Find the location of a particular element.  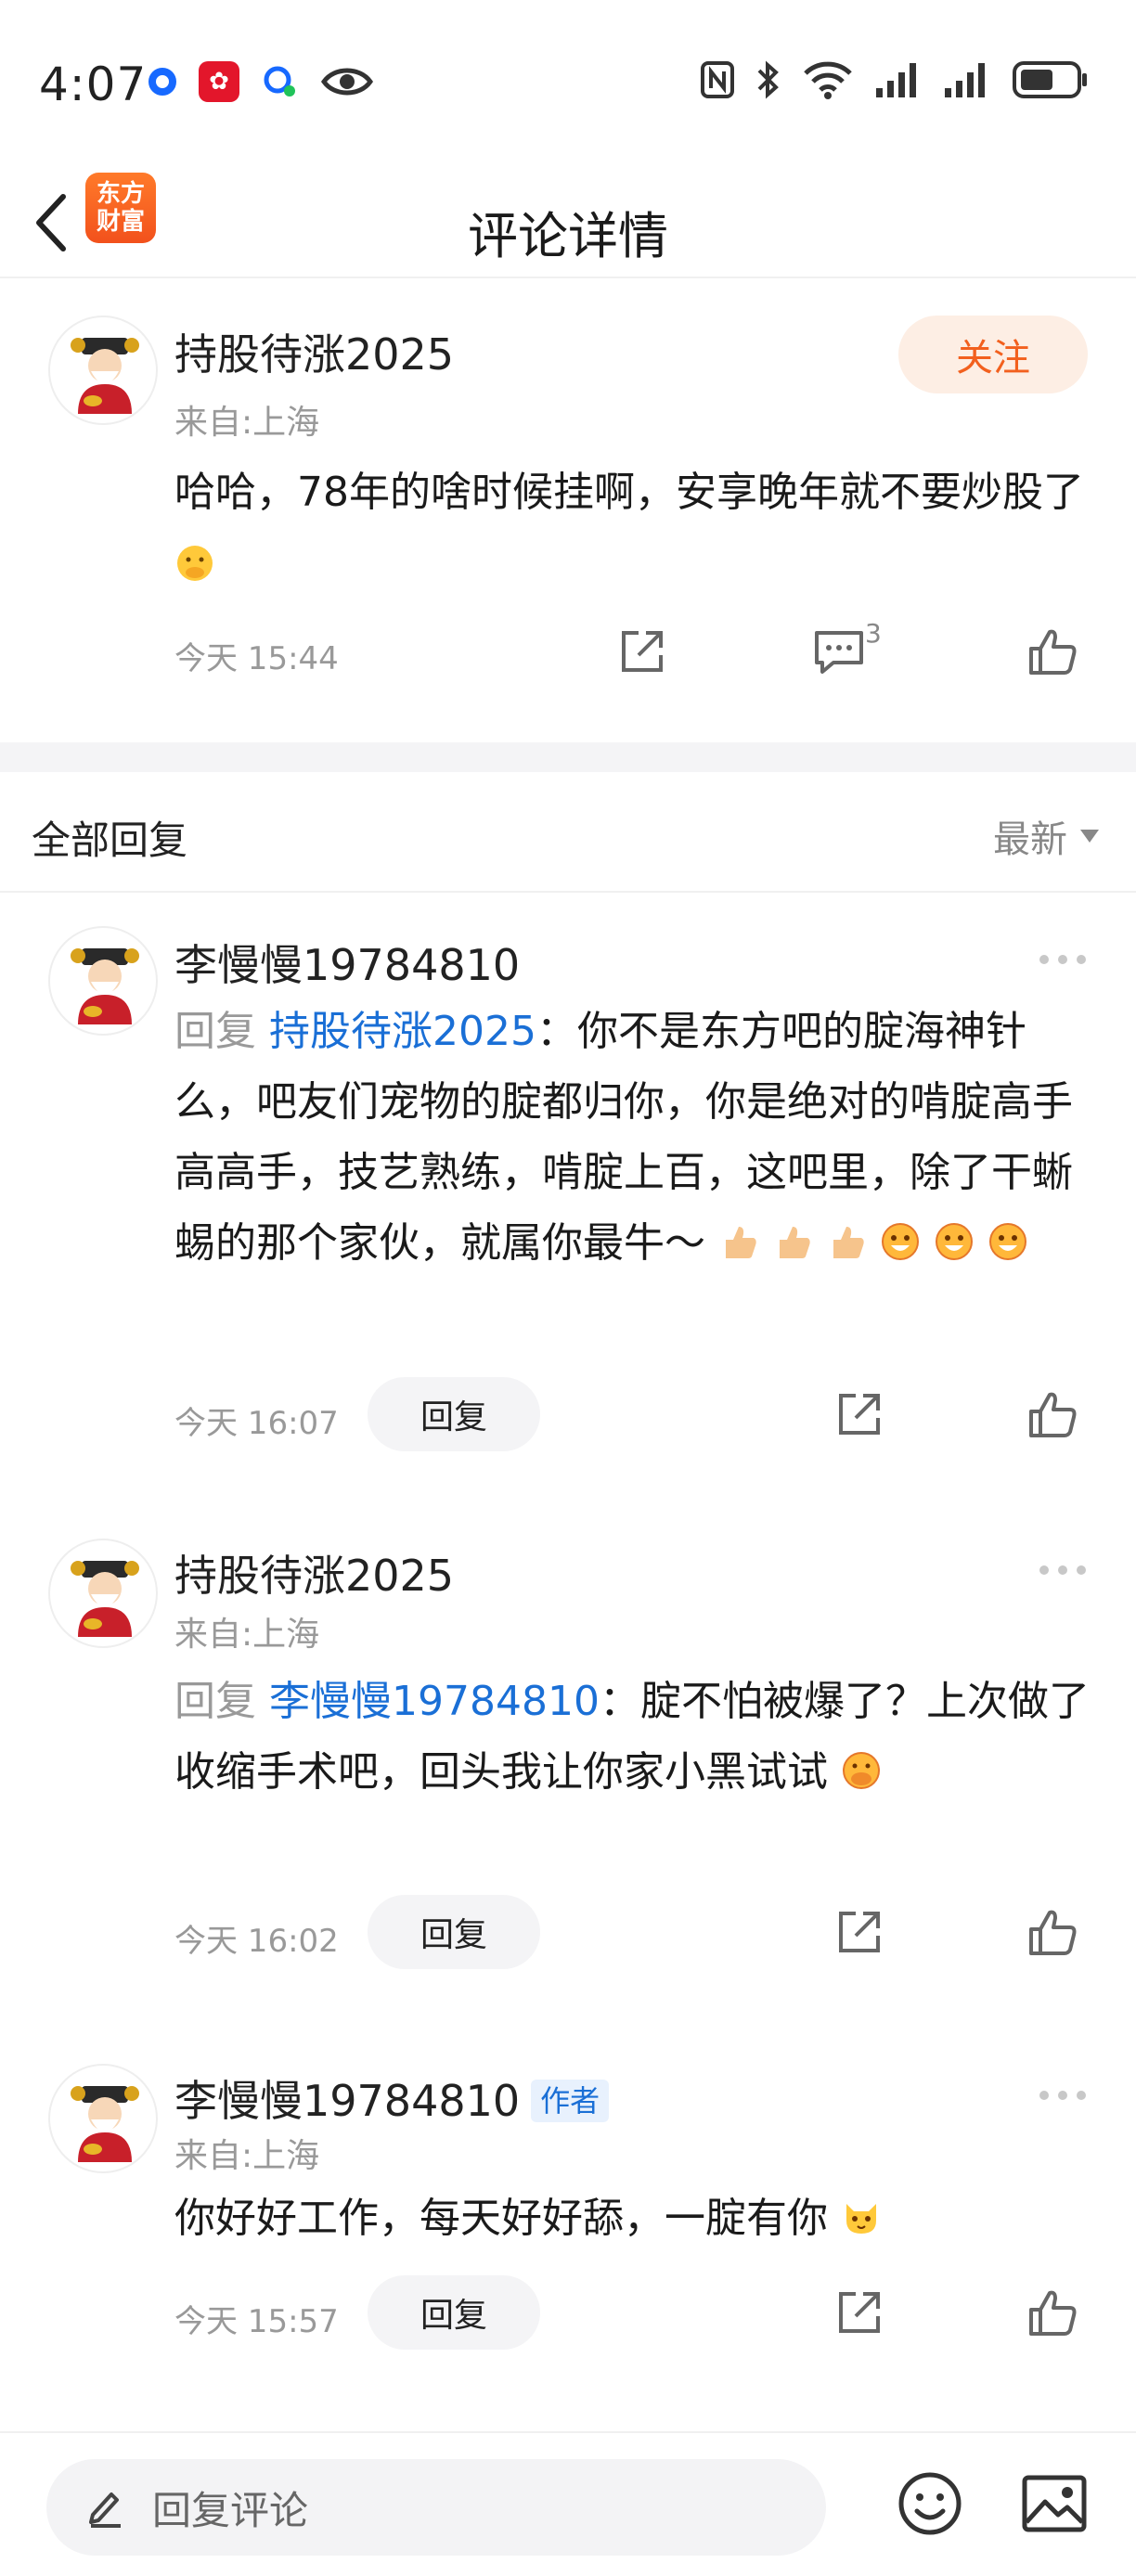

image-icon is located at coordinates (1054, 2504).